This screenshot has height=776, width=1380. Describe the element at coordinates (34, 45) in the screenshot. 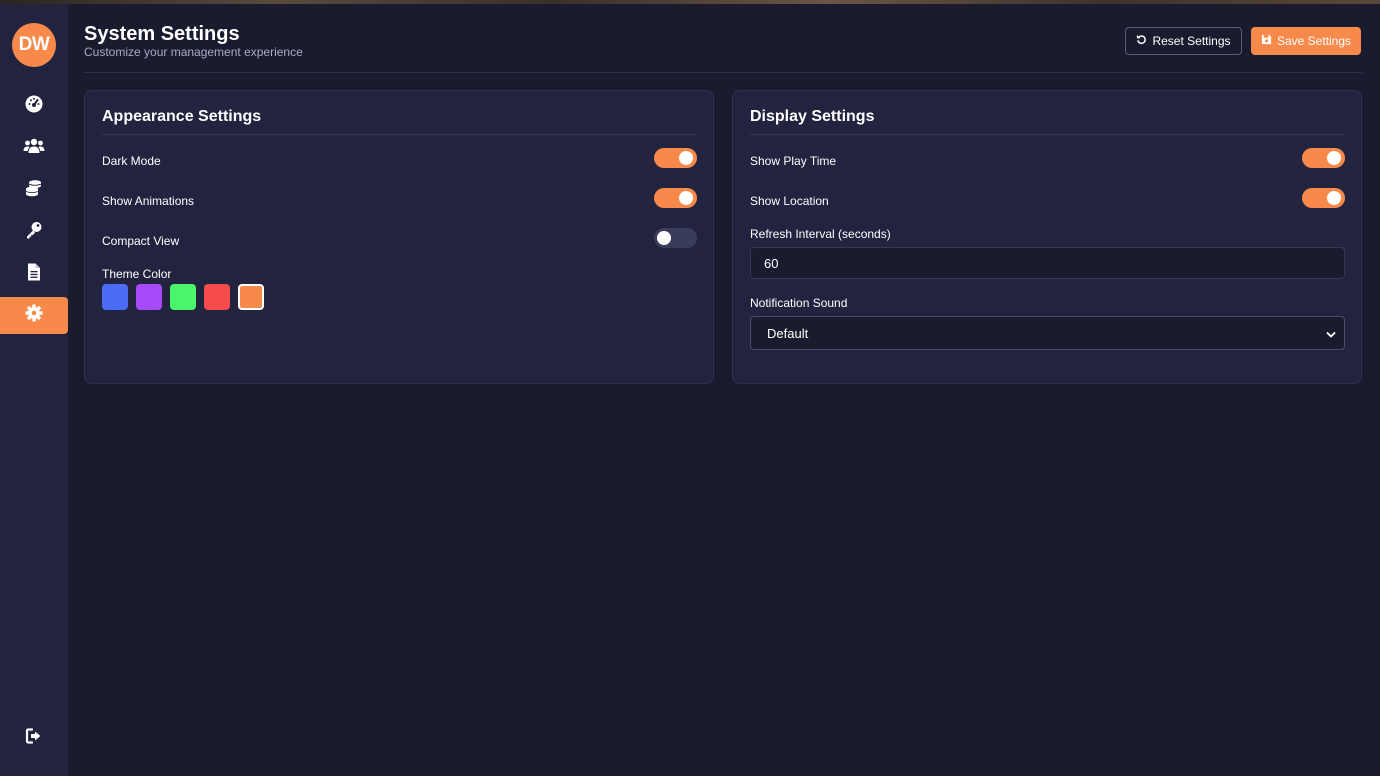

I see `avatar: DW` at that location.